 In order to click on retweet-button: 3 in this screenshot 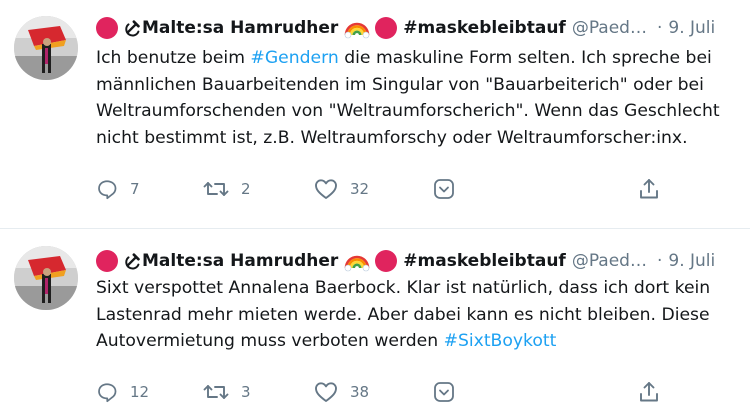, I will do `click(227, 392)`.